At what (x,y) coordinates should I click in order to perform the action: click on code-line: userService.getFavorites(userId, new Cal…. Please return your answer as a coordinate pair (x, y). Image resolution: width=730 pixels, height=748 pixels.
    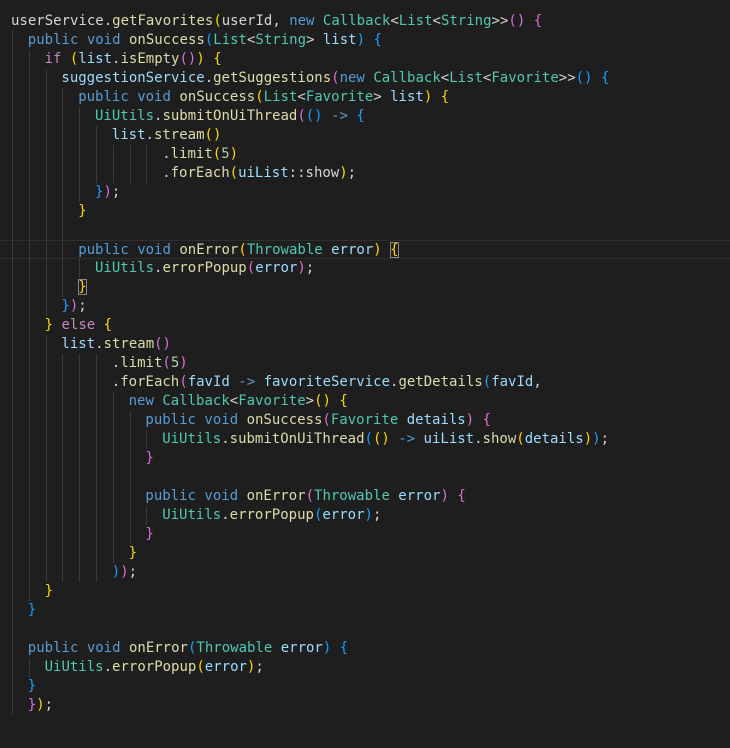
    Looking at the image, I should click on (365, 21).